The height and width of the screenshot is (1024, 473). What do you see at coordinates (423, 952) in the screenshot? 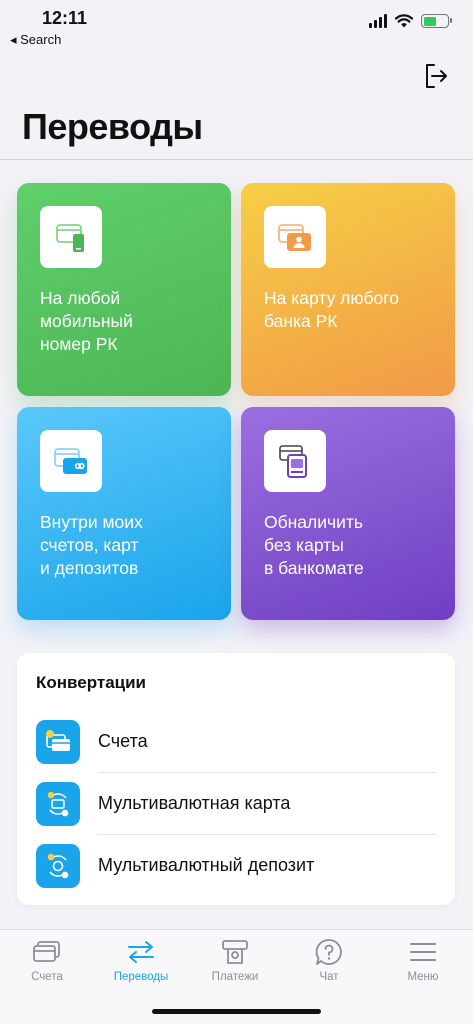
I see `menu-icon` at bounding box center [423, 952].